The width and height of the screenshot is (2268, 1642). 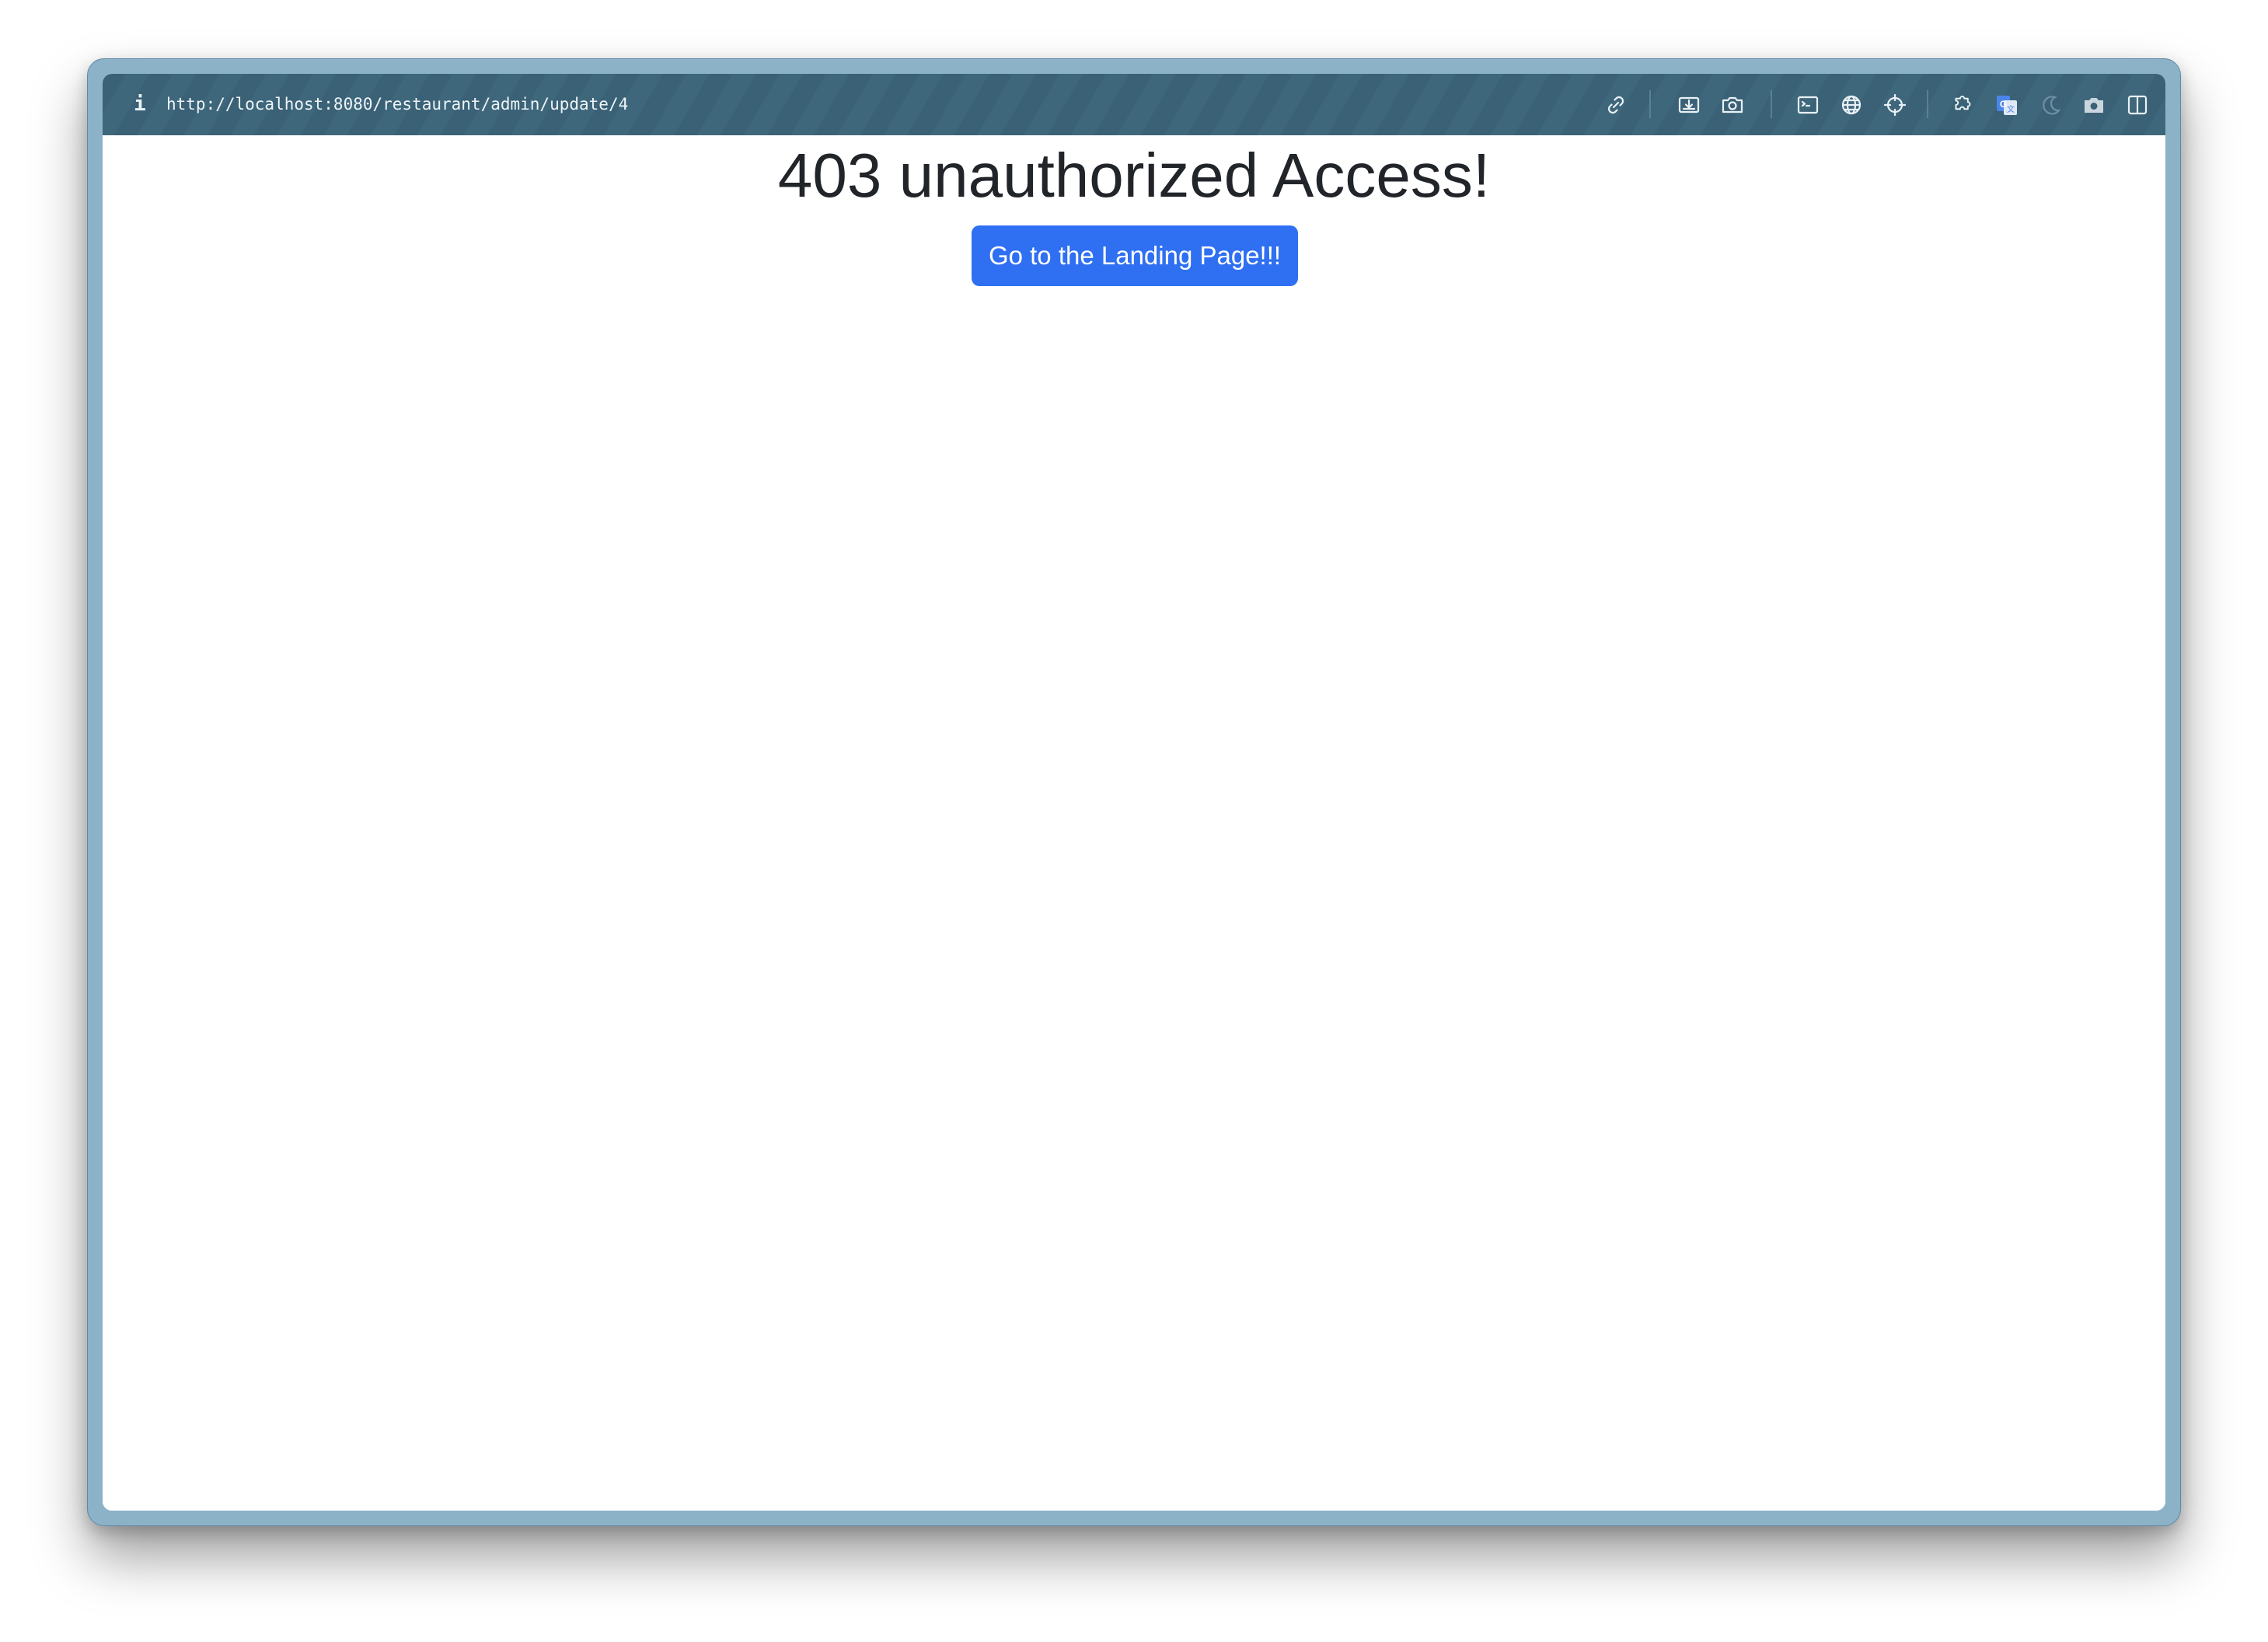 What do you see at coordinates (2011, 109) in the screenshot?
I see `svg-text: 文` at bounding box center [2011, 109].